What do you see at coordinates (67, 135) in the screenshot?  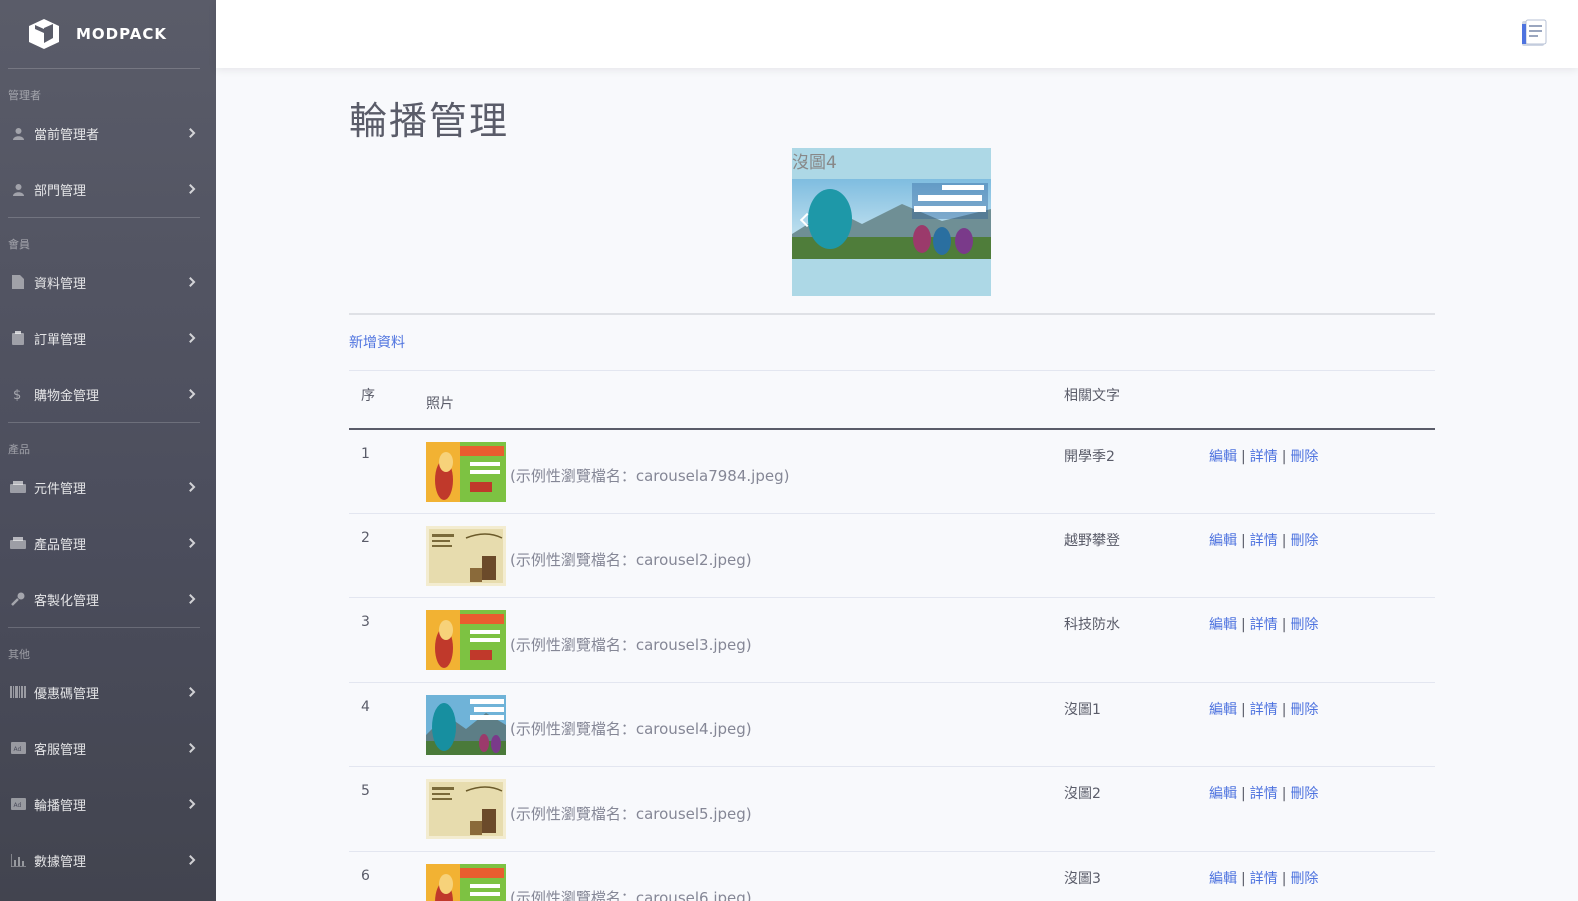 I see `sidebar-item-label: 當前管理者` at bounding box center [67, 135].